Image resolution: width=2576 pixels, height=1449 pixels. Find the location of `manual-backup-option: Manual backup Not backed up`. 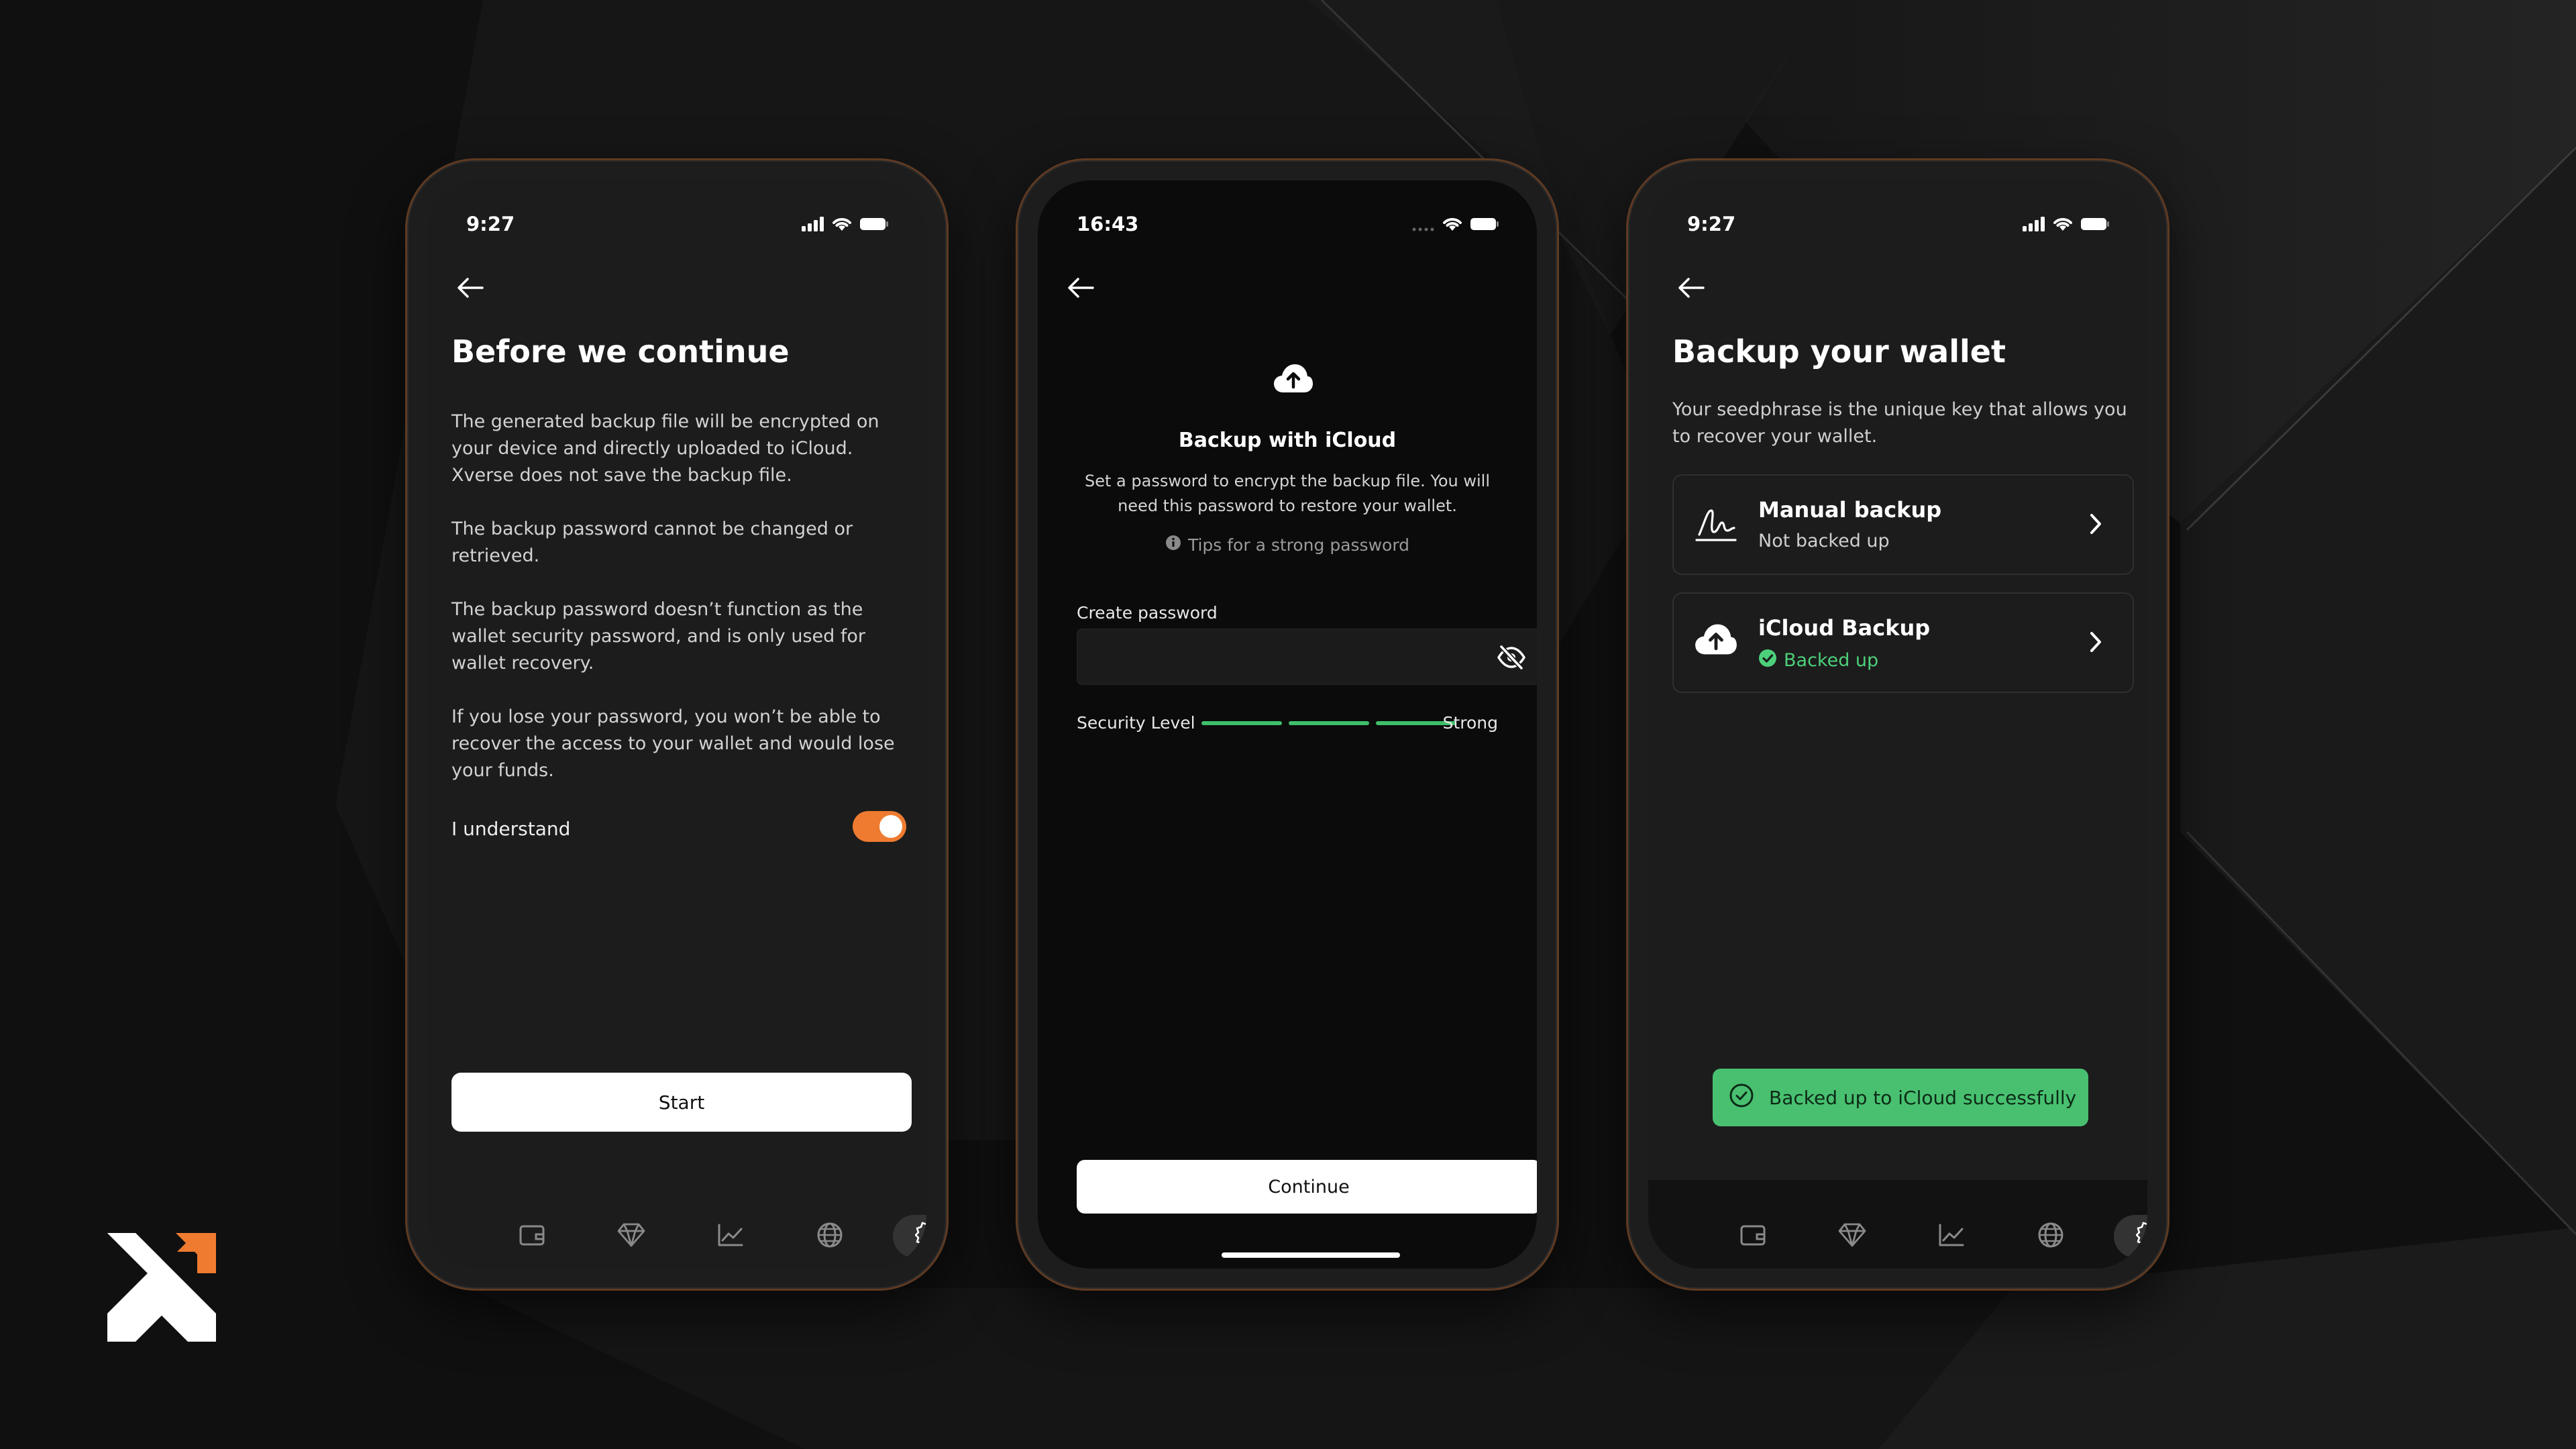

manual-backup-option: Manual backup Not backed up is located at coordinates (1903, 524).